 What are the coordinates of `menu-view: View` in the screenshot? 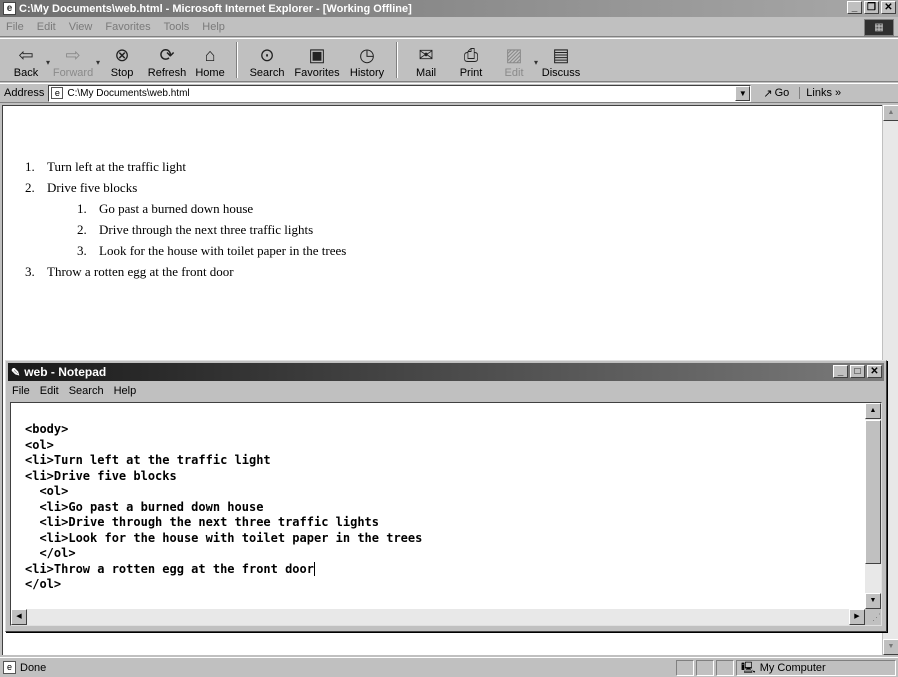 It's located at (81, 27).